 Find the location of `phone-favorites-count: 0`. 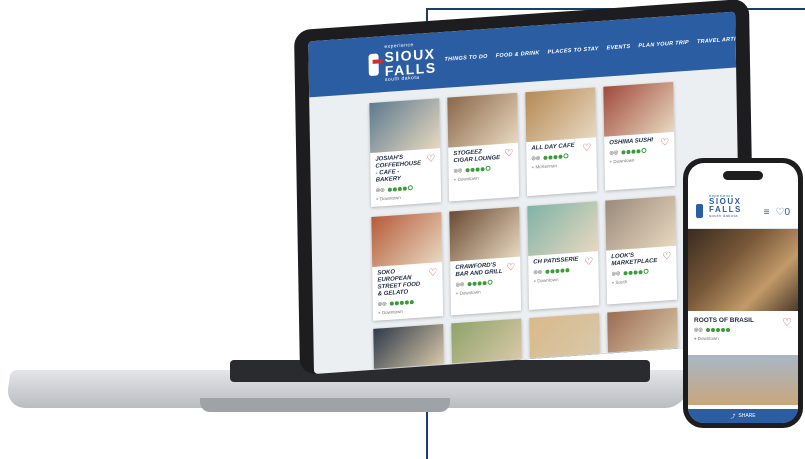

phone-favorites-count: 0 is located at coordinates (787, 212).